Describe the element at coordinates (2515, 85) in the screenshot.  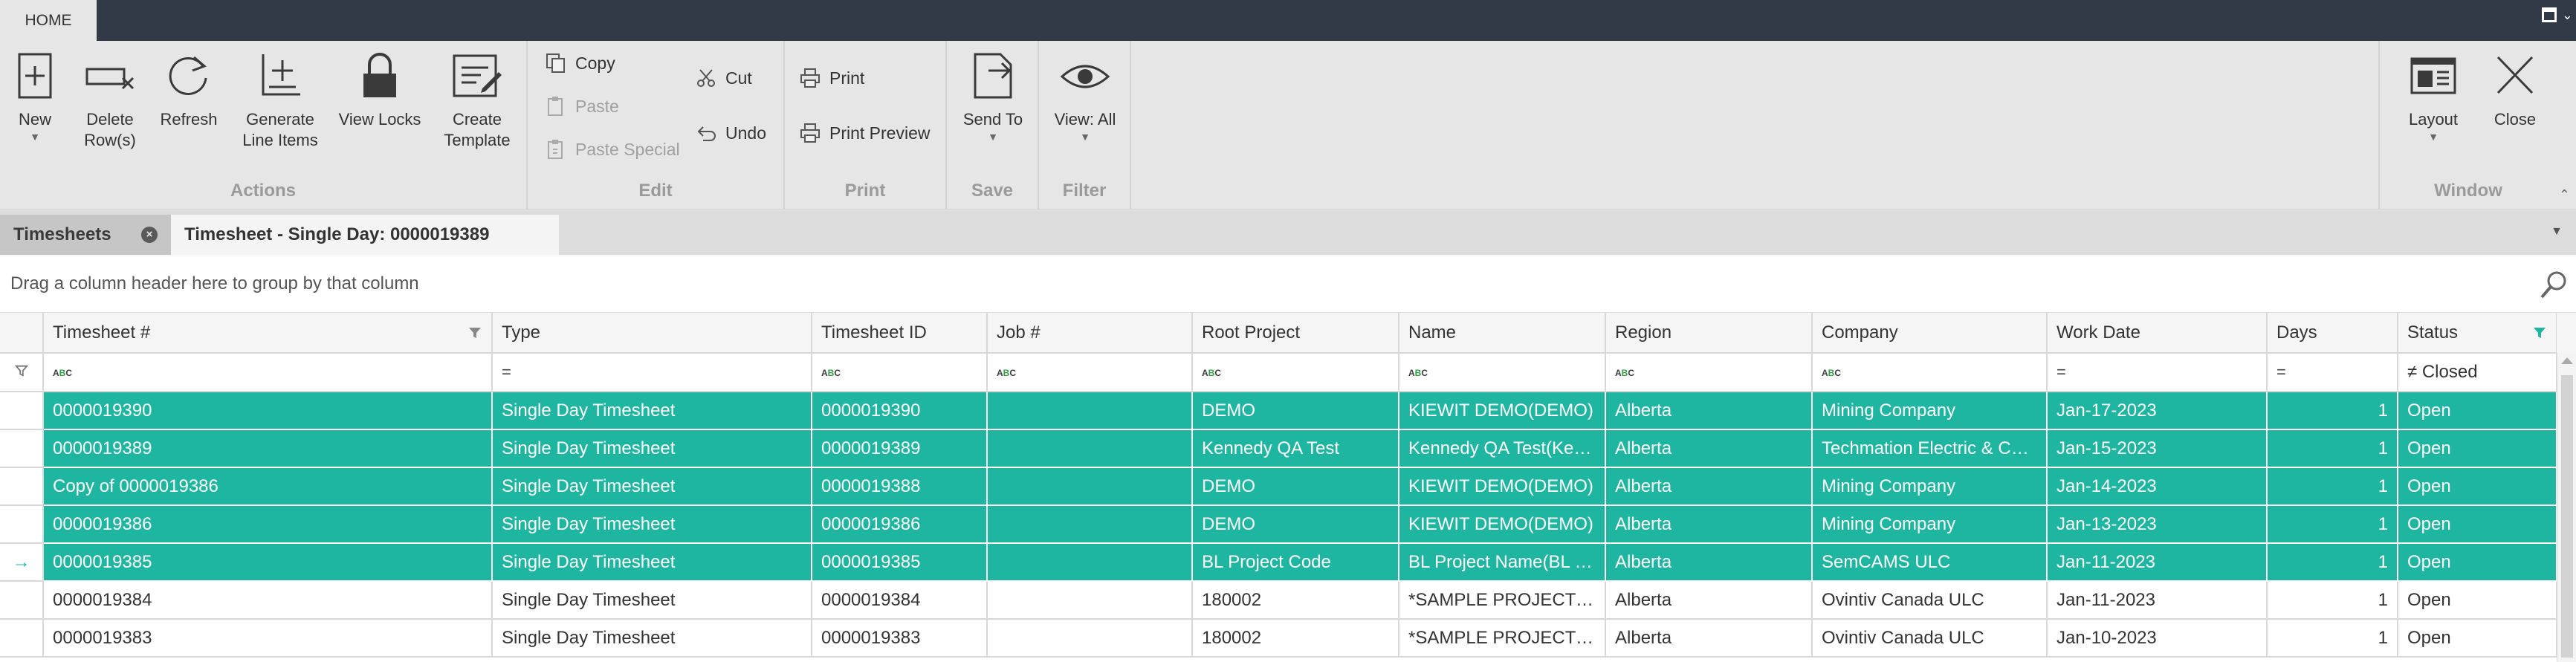
I see `close-button: Close` at that location.